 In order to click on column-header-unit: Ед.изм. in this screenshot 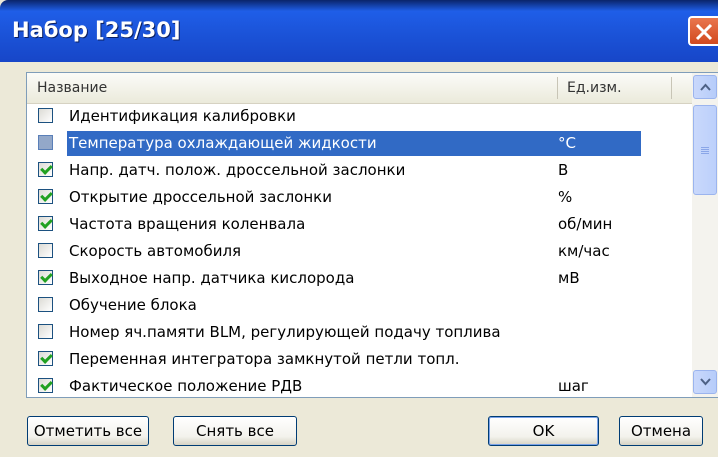, I will do `click(594, 88)`.